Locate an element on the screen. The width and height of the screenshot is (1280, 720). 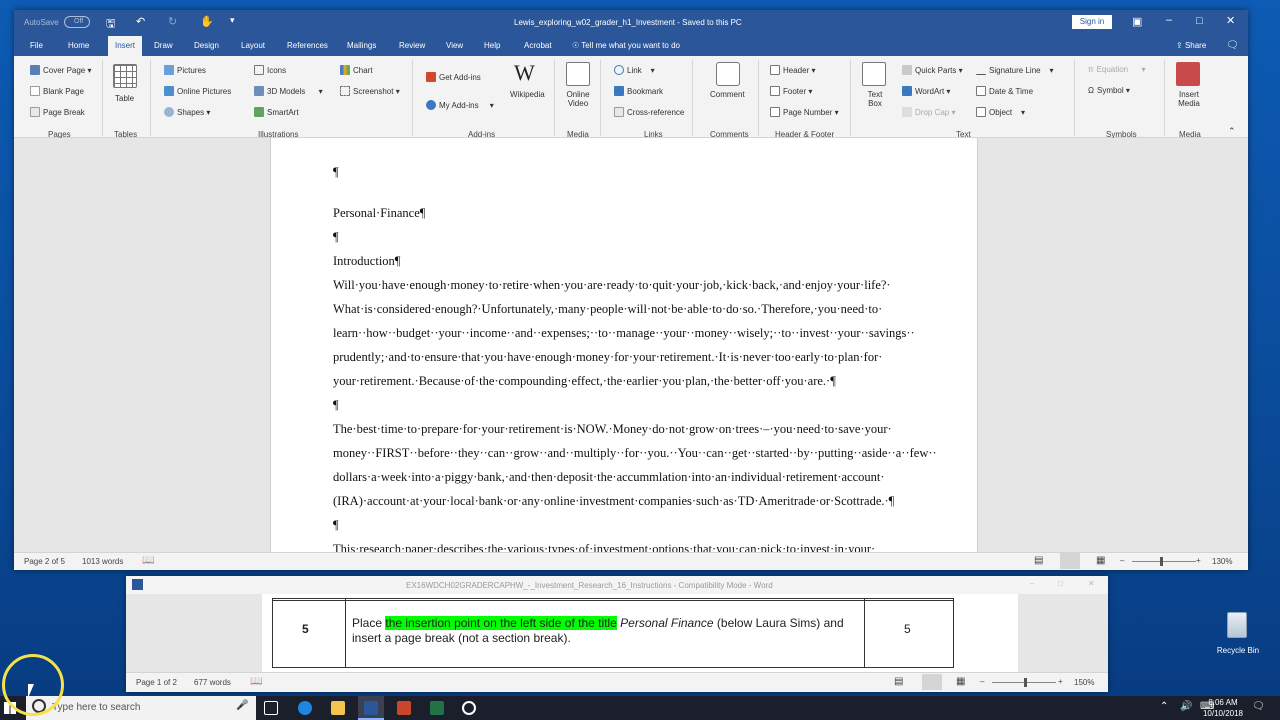
recycle-bin: Recycle Bin is located at coordinates (1238, 636).